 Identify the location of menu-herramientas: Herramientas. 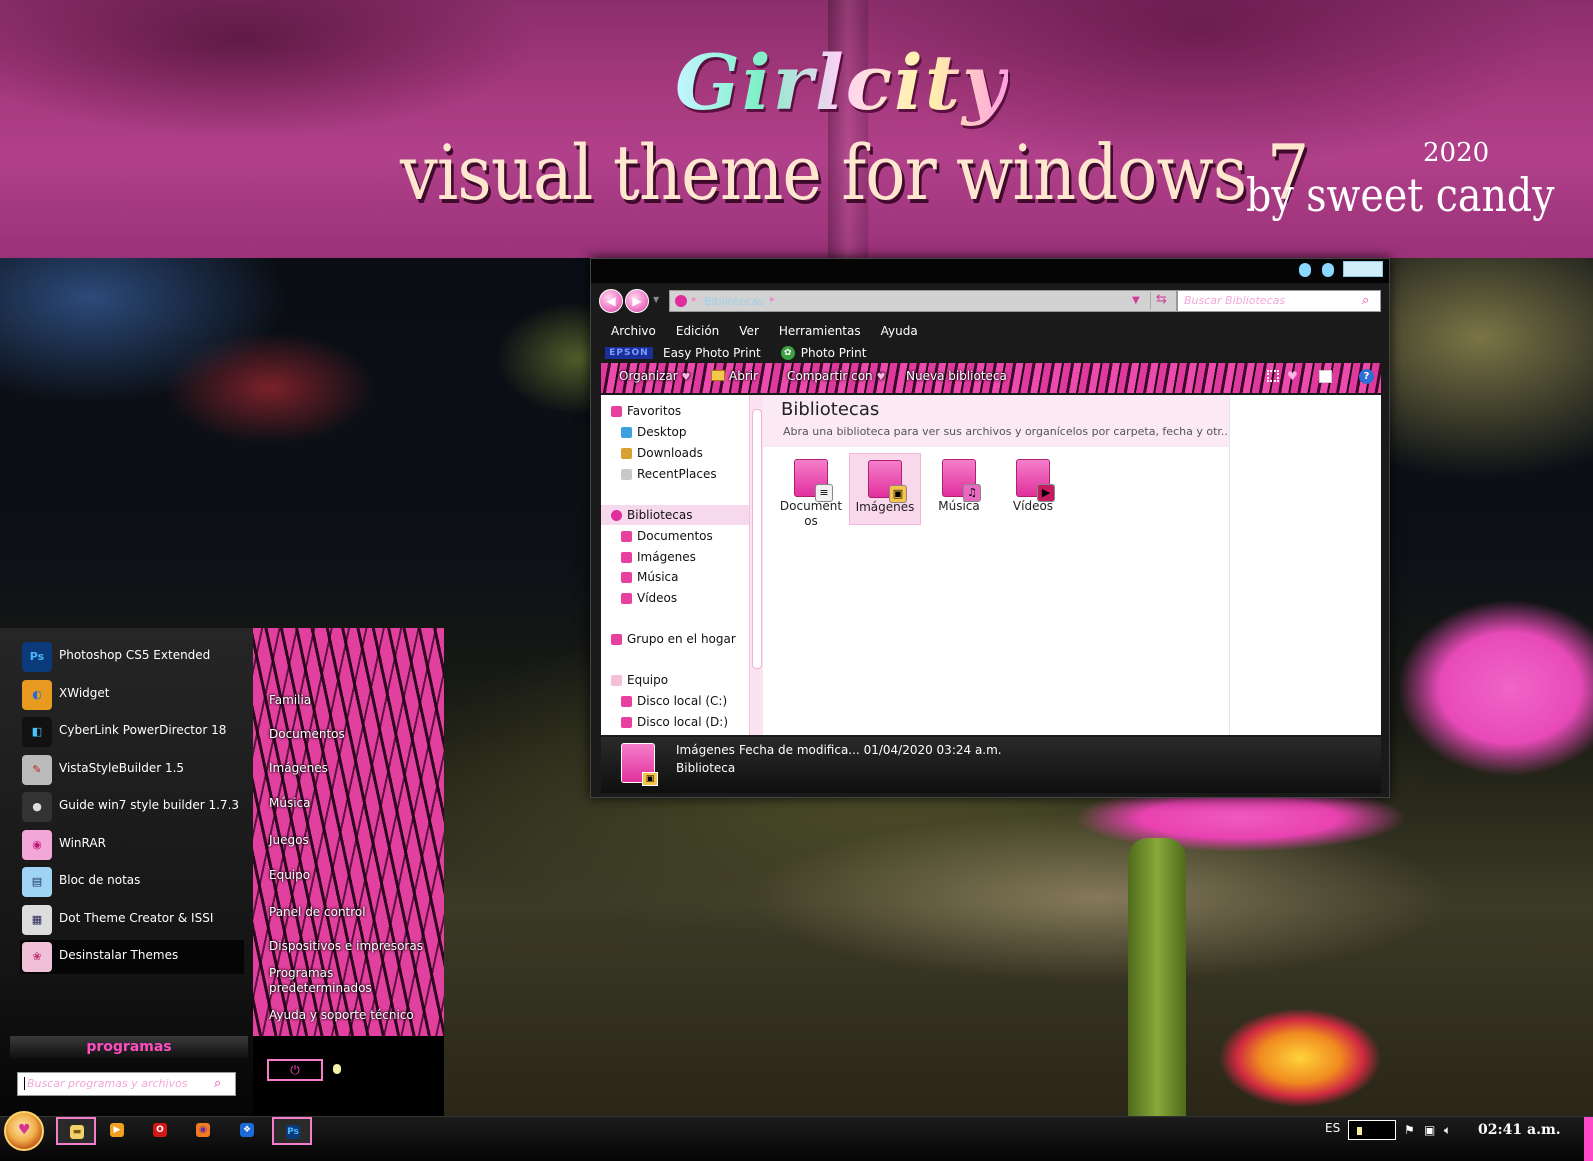
(820, 332).